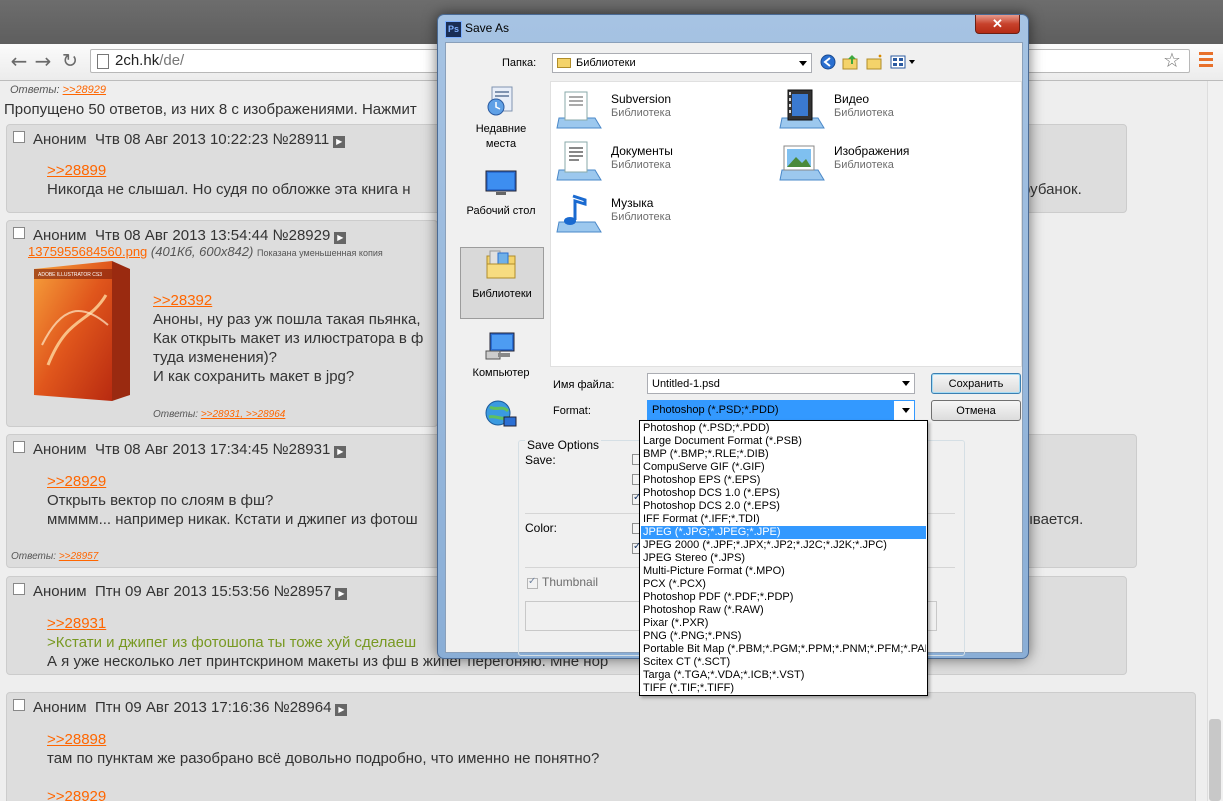  What do you see at coordinates (783, 532) in the screenshot?
I see `format-option-highlighted: JPEG (*.JPG;*.JPEG;*.JPE)` at bounding box center [783, 532].